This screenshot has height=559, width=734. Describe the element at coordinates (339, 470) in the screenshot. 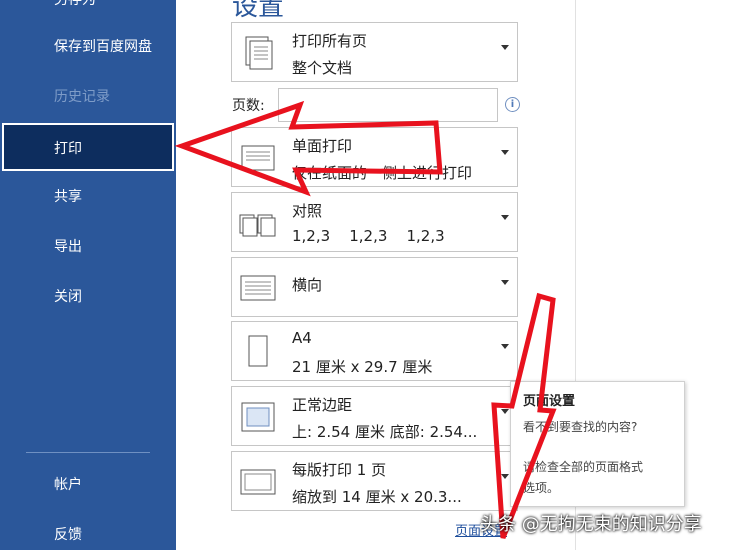

I see `pages-per-sheet-title: 每版打印 1 页` at that location.